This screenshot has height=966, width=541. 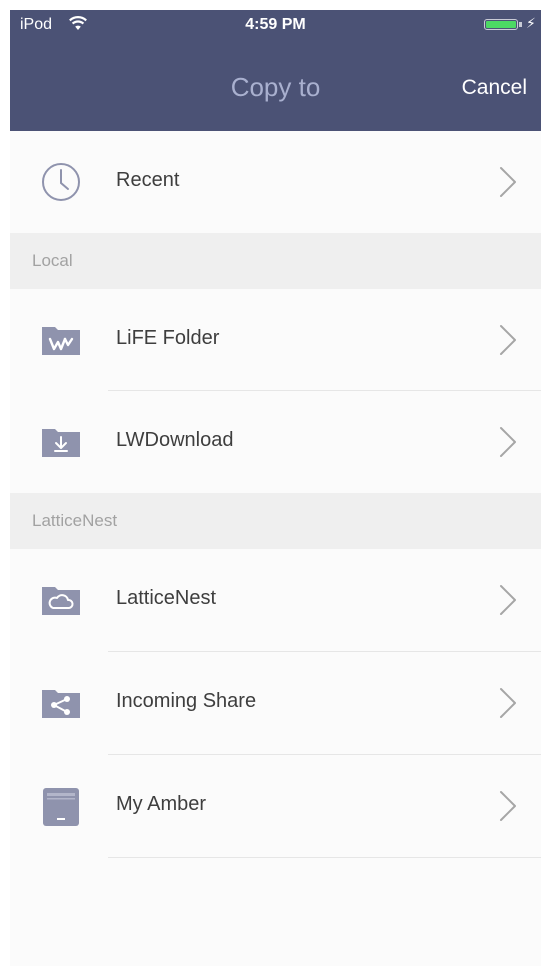 I want to click on status-bar: iPod 4:59 PM ⚡, so click(x=275, y=25).